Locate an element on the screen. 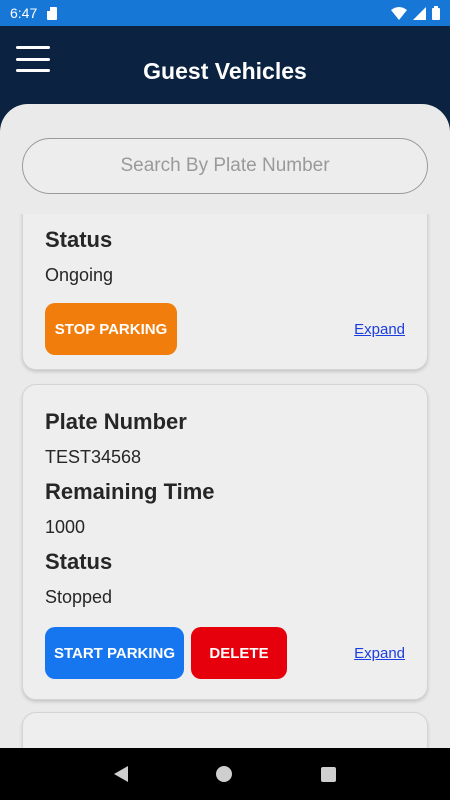 This screenshot has height=800, width=450. remaining-time-value: 1000 is located at coordinates (65, 527).